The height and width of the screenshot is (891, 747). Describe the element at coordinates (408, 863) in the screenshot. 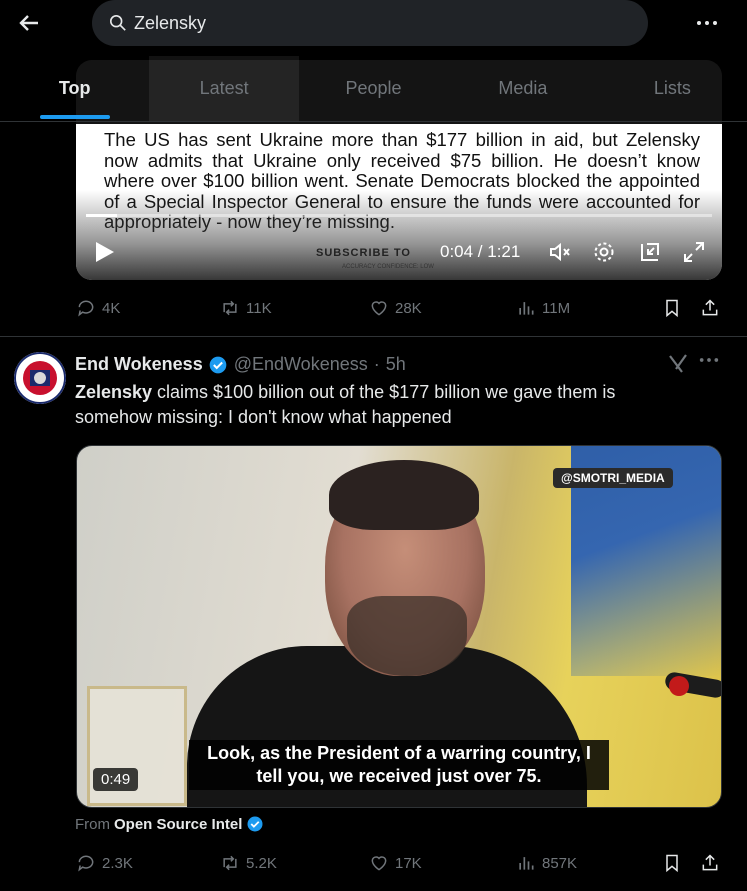

I see `like-count: 17K` at that location.